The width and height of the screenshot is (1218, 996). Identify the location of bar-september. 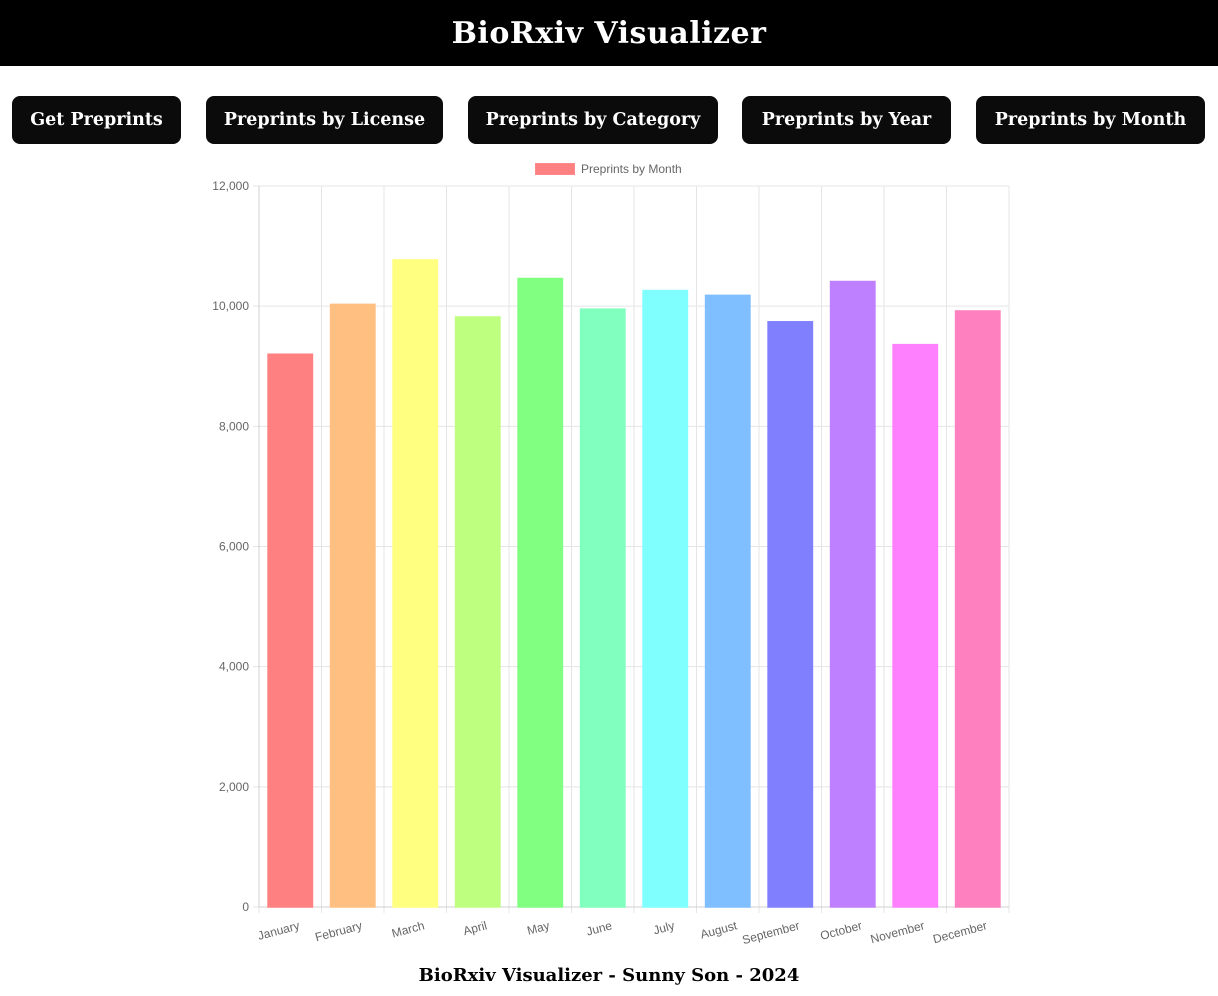
(790, 614).